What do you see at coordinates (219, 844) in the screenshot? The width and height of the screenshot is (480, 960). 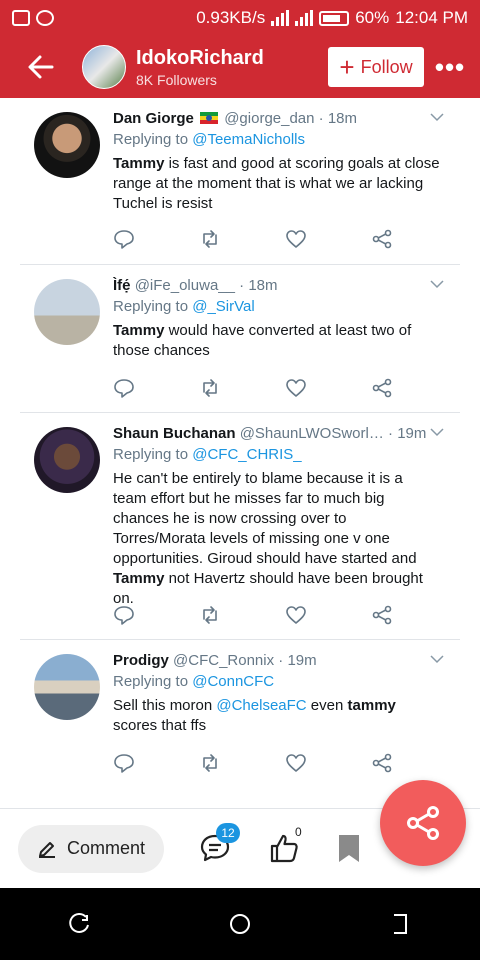 I see `comments-count-button: 12` at bounding box center [219, 844].